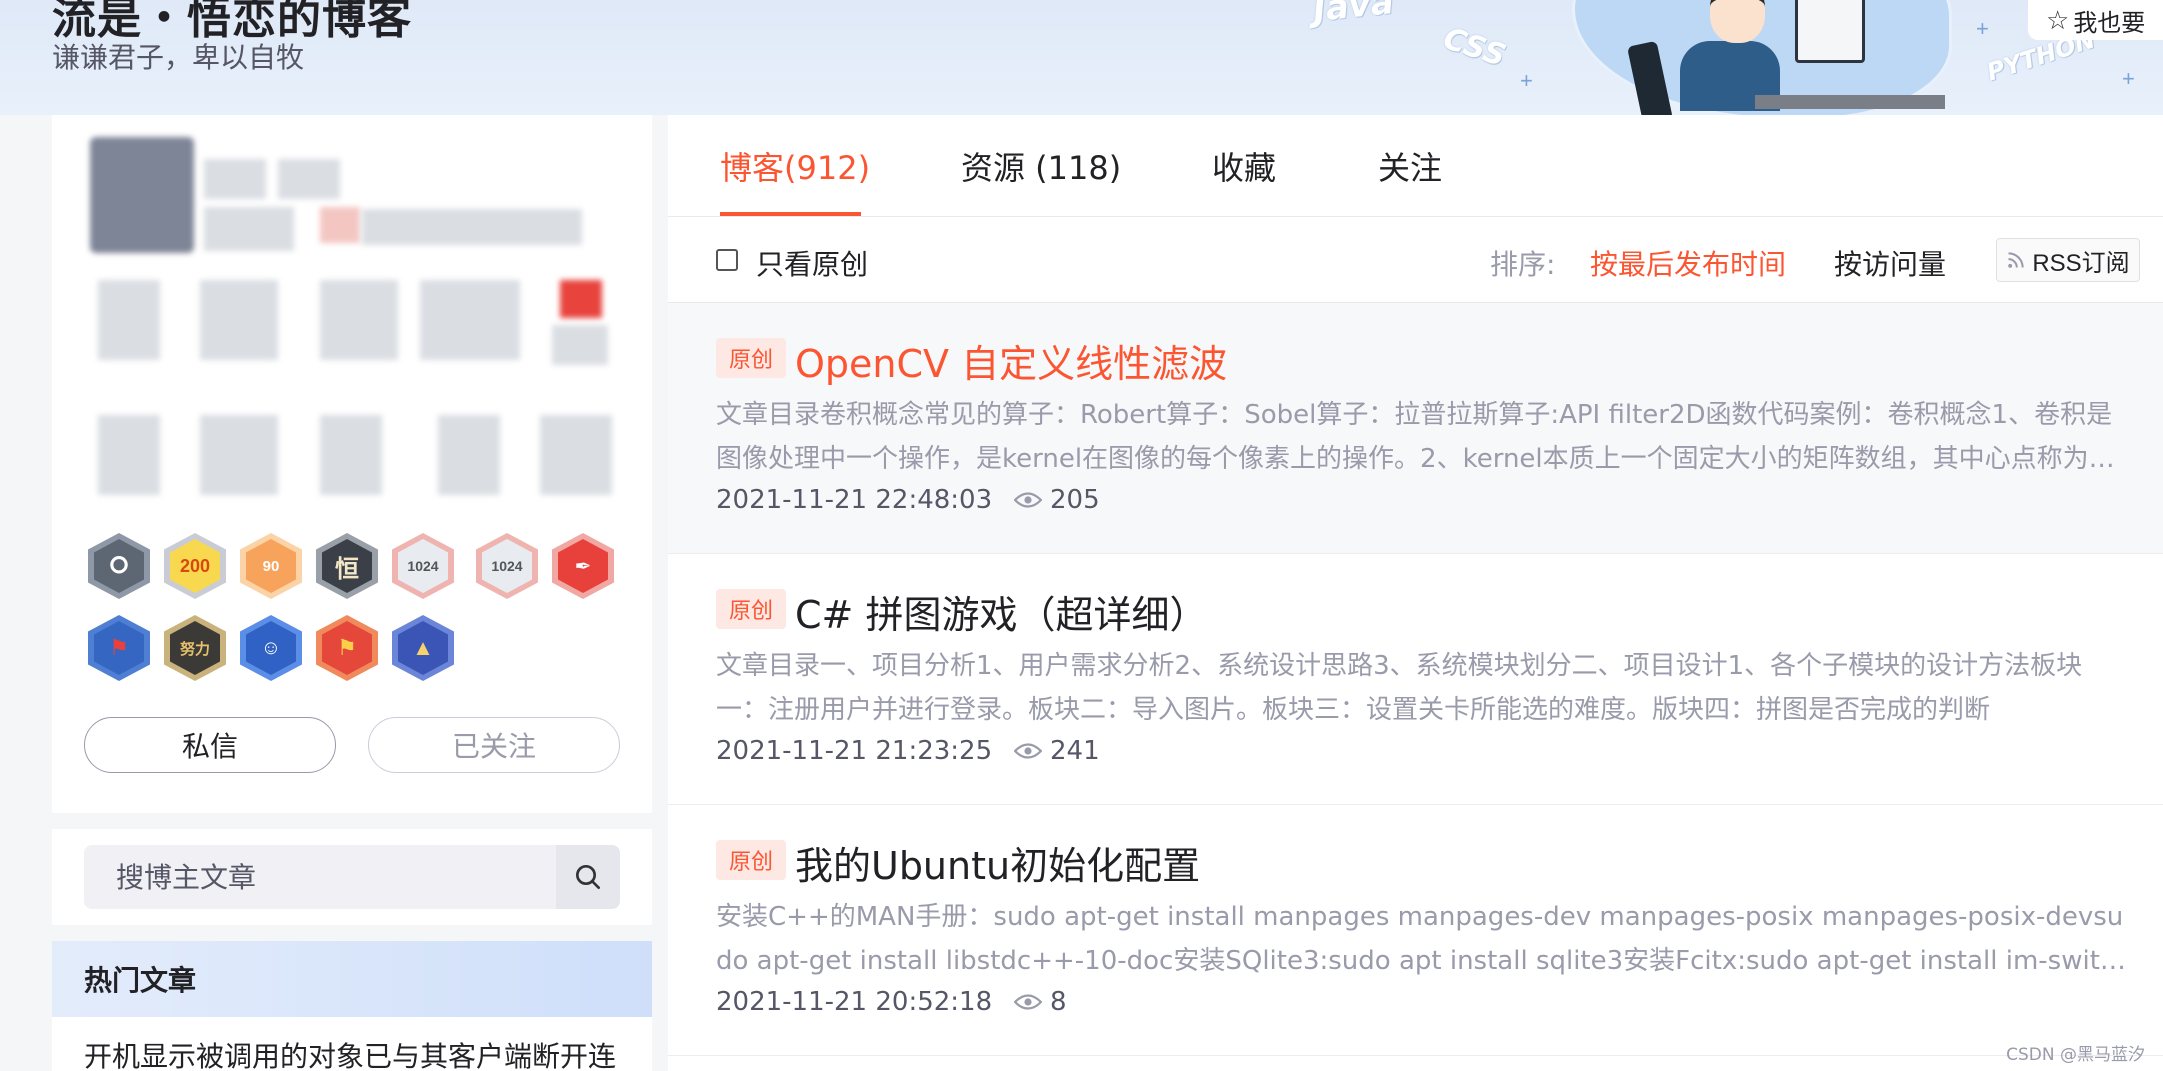 This screenshot has width=2163, height=1071. What do you see at coordinates (347, 648) in the screenshot?
I see `flag-5-badge-icon: ⚑` at bounding box center [347, 648].